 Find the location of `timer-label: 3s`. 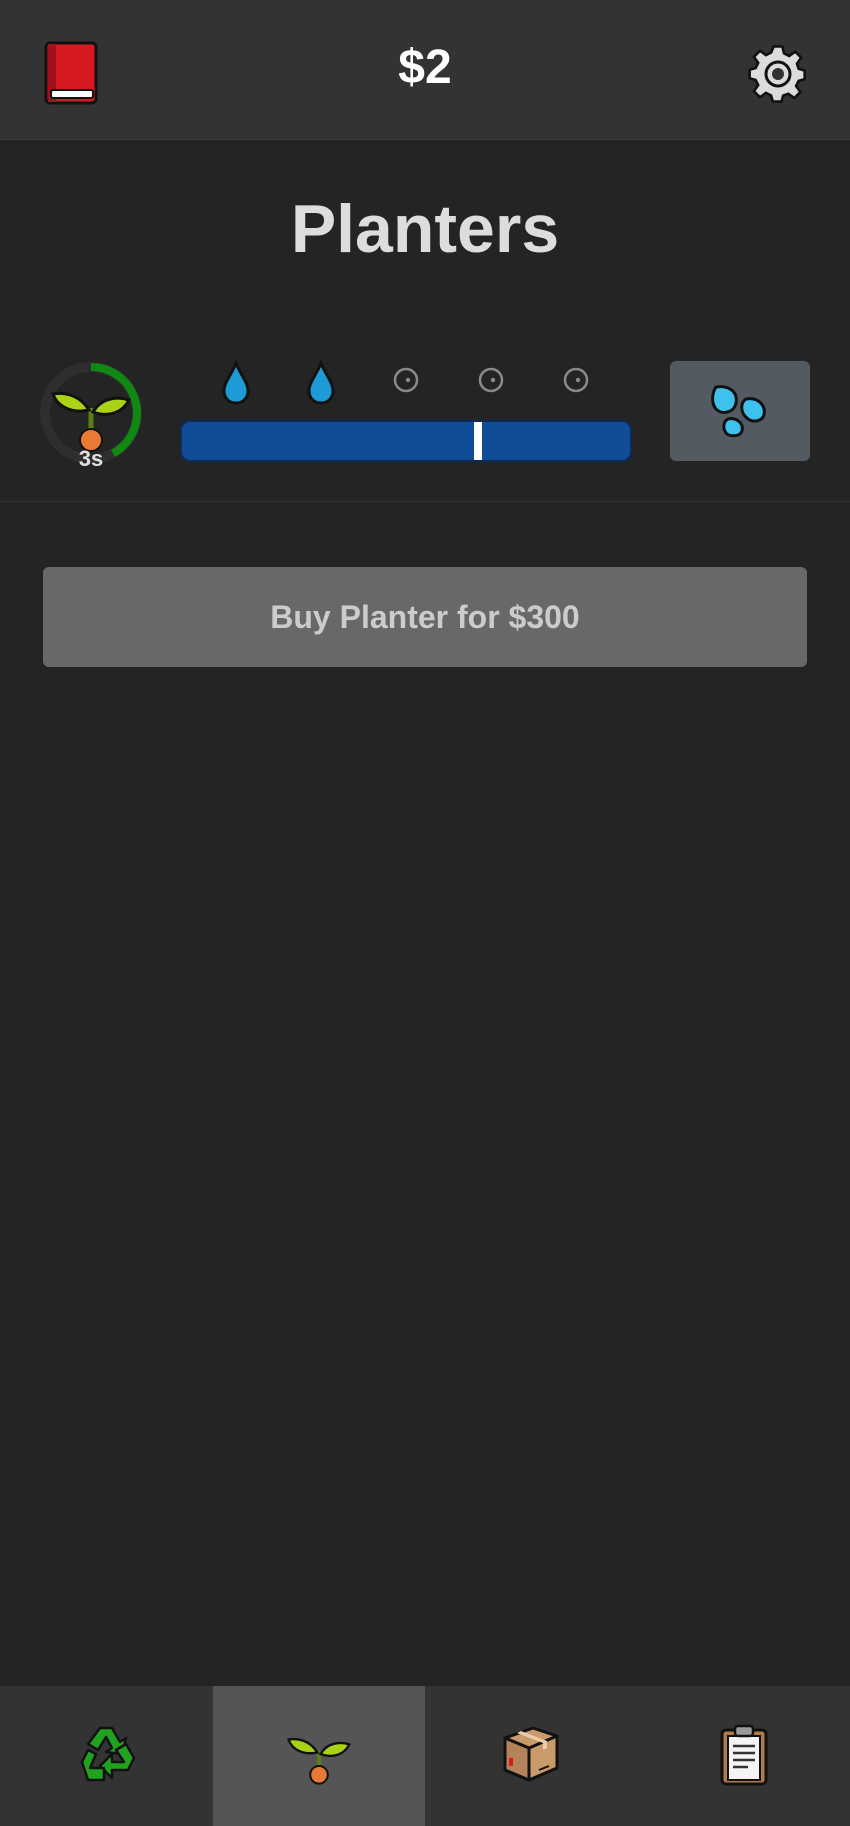

timer-label: 3s is located at coordinates (91, 458).